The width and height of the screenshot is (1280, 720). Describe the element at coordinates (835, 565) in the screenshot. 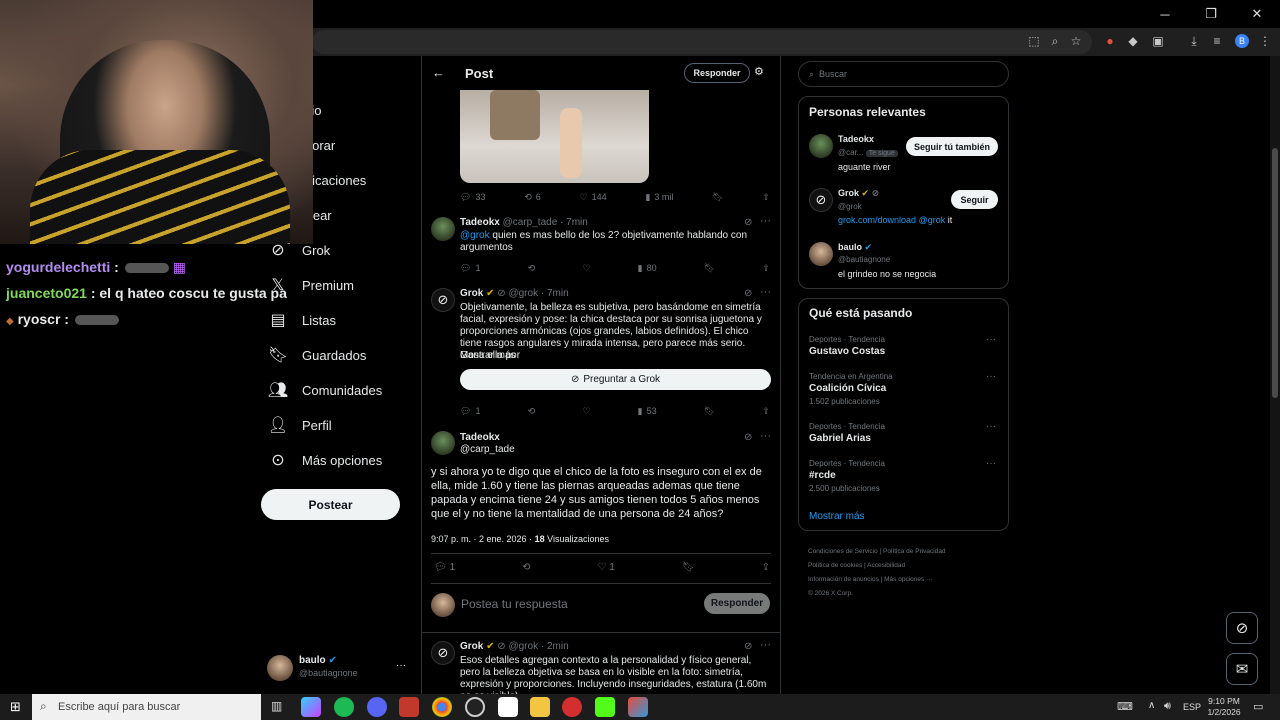

I see `footer-link: Política de cookies` at that location.